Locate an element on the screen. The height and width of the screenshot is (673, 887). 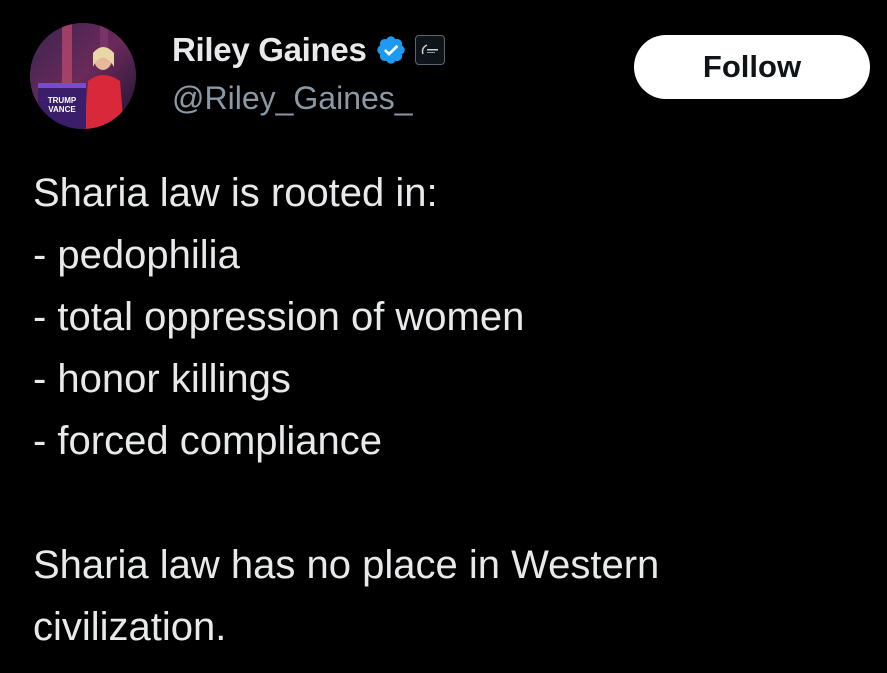
avatar: TRUMP VANCE is located at coordinates (83, 76).